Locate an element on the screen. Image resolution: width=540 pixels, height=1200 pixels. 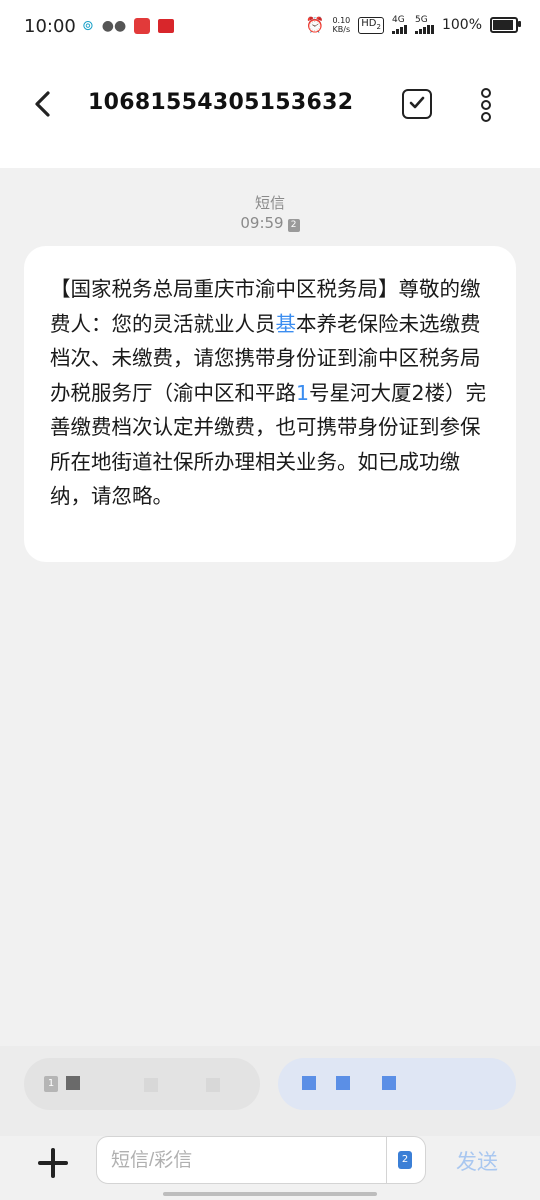
divider is located at coordinates (386, 1160).